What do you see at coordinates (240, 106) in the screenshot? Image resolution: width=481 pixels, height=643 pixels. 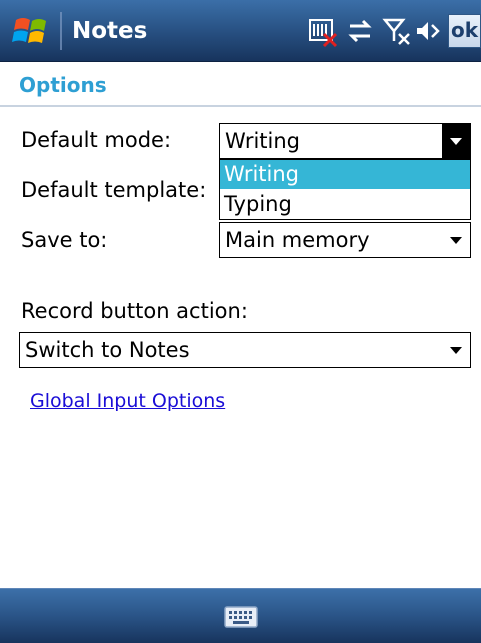 I see `header-divider` at bounding box center [240, 106].